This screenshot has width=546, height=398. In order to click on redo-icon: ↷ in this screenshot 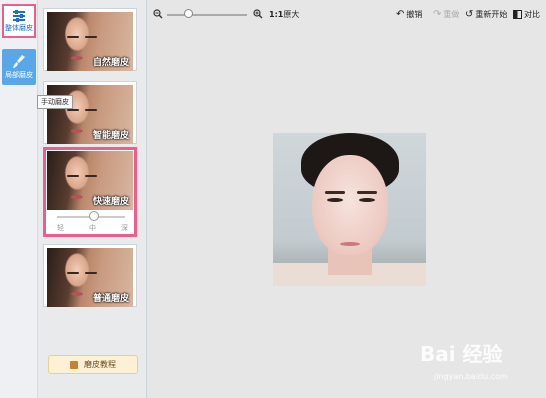, I will do `click(437, 14)`.